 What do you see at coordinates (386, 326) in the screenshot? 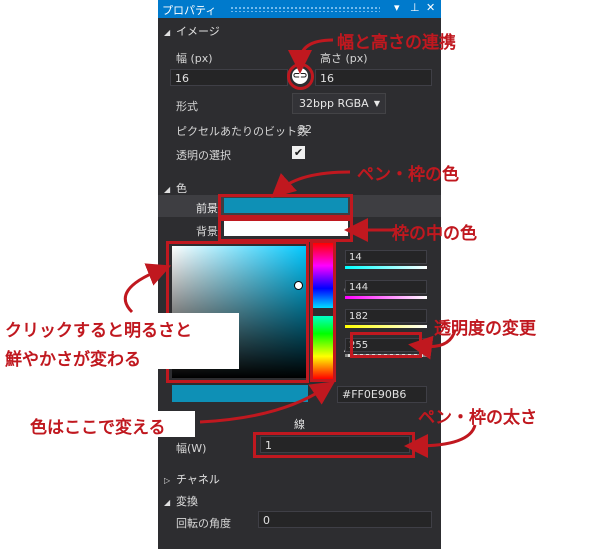
I see `b-gradient` at bounding box center [386, 326].